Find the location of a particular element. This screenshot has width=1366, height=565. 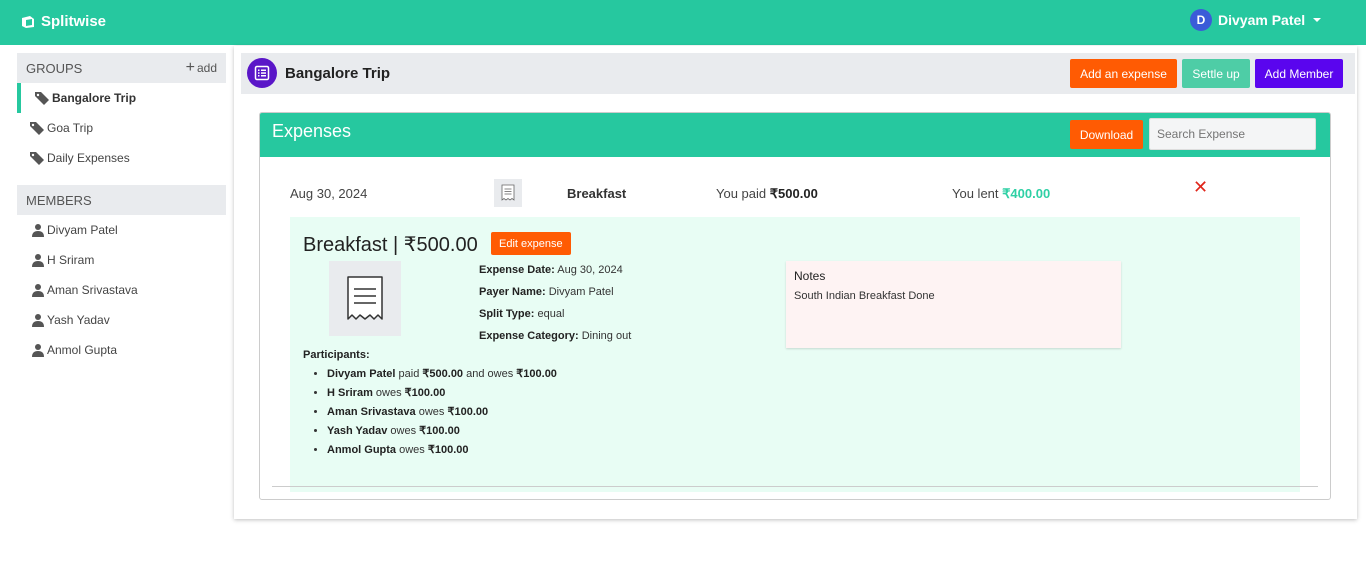

sidebar-item-label: Goa Trip is located at coordinates (70, 128).